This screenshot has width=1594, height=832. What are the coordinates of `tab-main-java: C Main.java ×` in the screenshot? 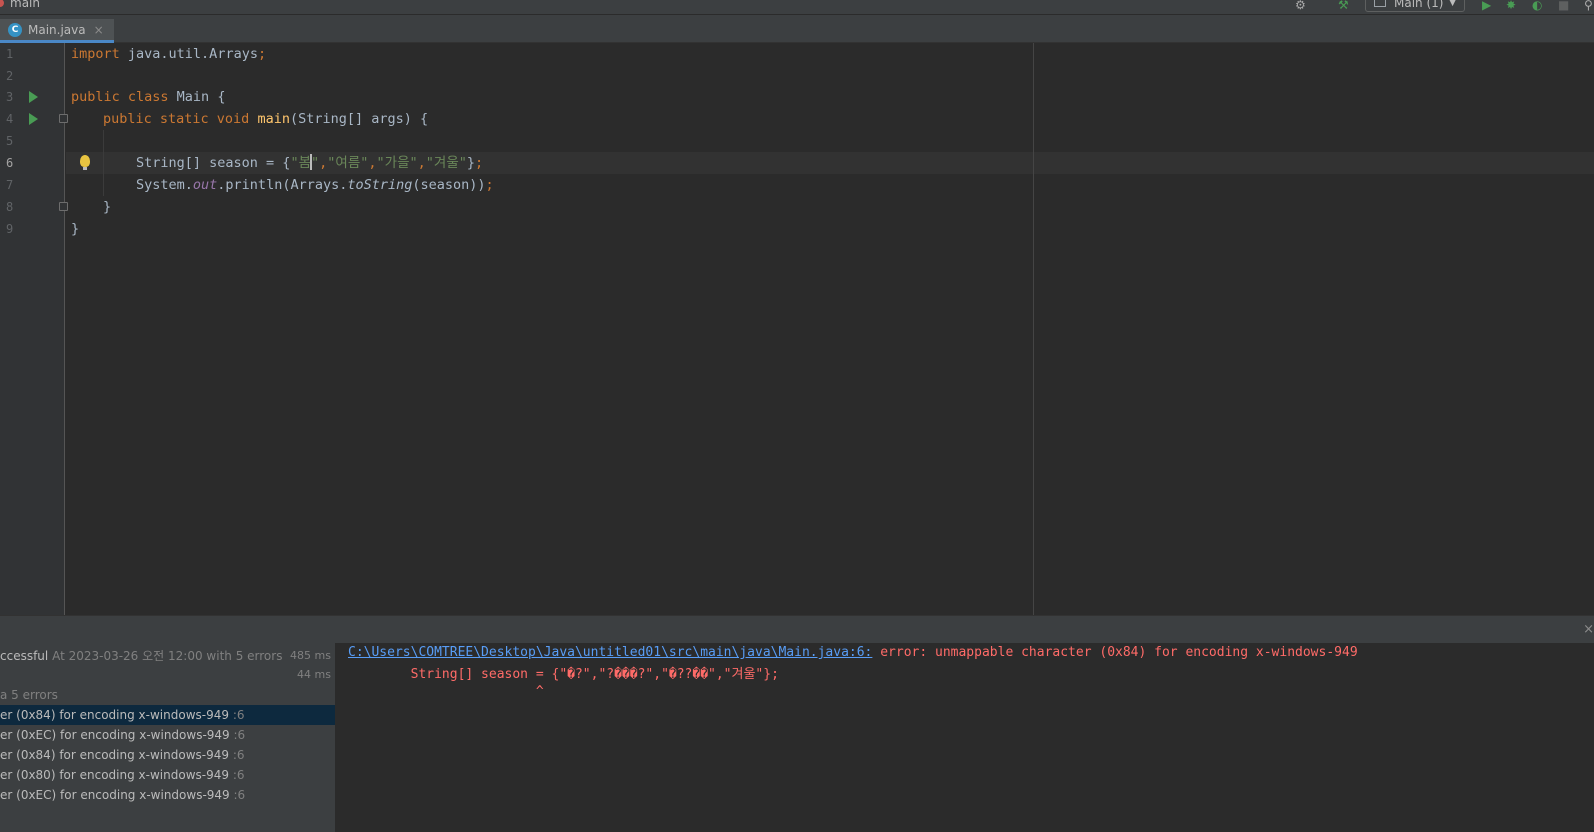 It's located at (57, 31).